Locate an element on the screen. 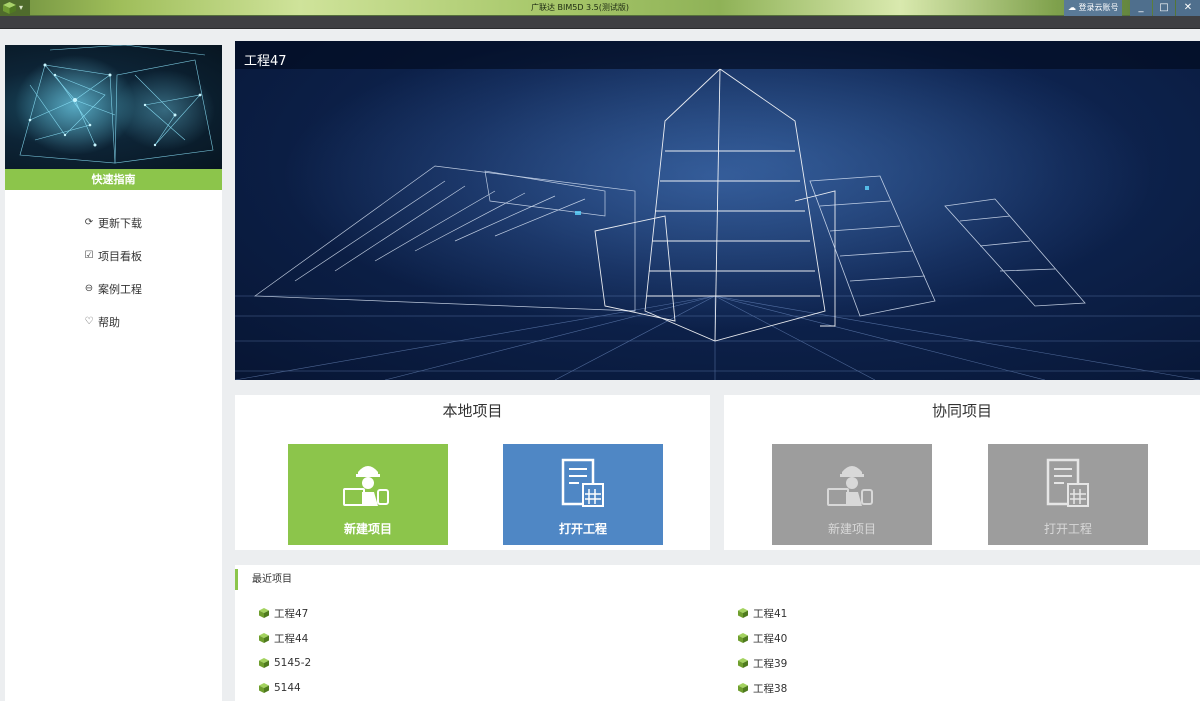  help-icon: ♡ is located at coordinates (89, 321).